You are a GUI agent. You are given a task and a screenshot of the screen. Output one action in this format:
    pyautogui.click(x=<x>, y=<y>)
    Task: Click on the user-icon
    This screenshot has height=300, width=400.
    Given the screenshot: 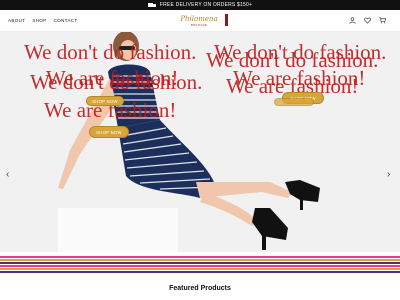 What is the action you would take?
    pyautogui.click(x=352, y=20)
    